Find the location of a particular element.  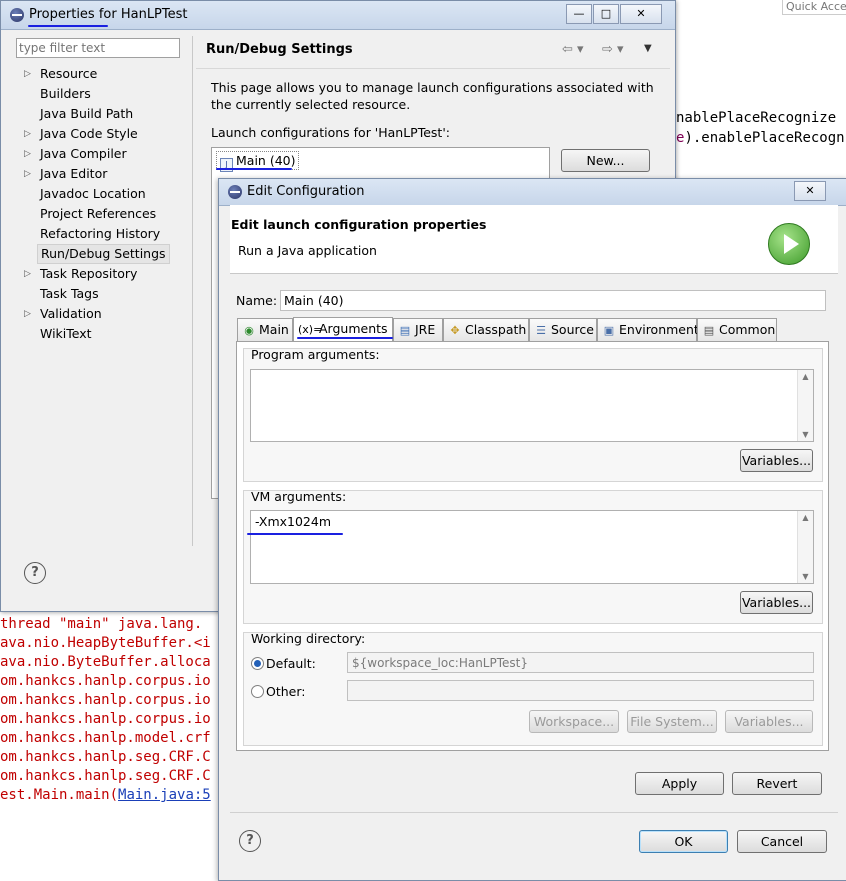

annotation-underline-vm is located at coordinates (295, 534).